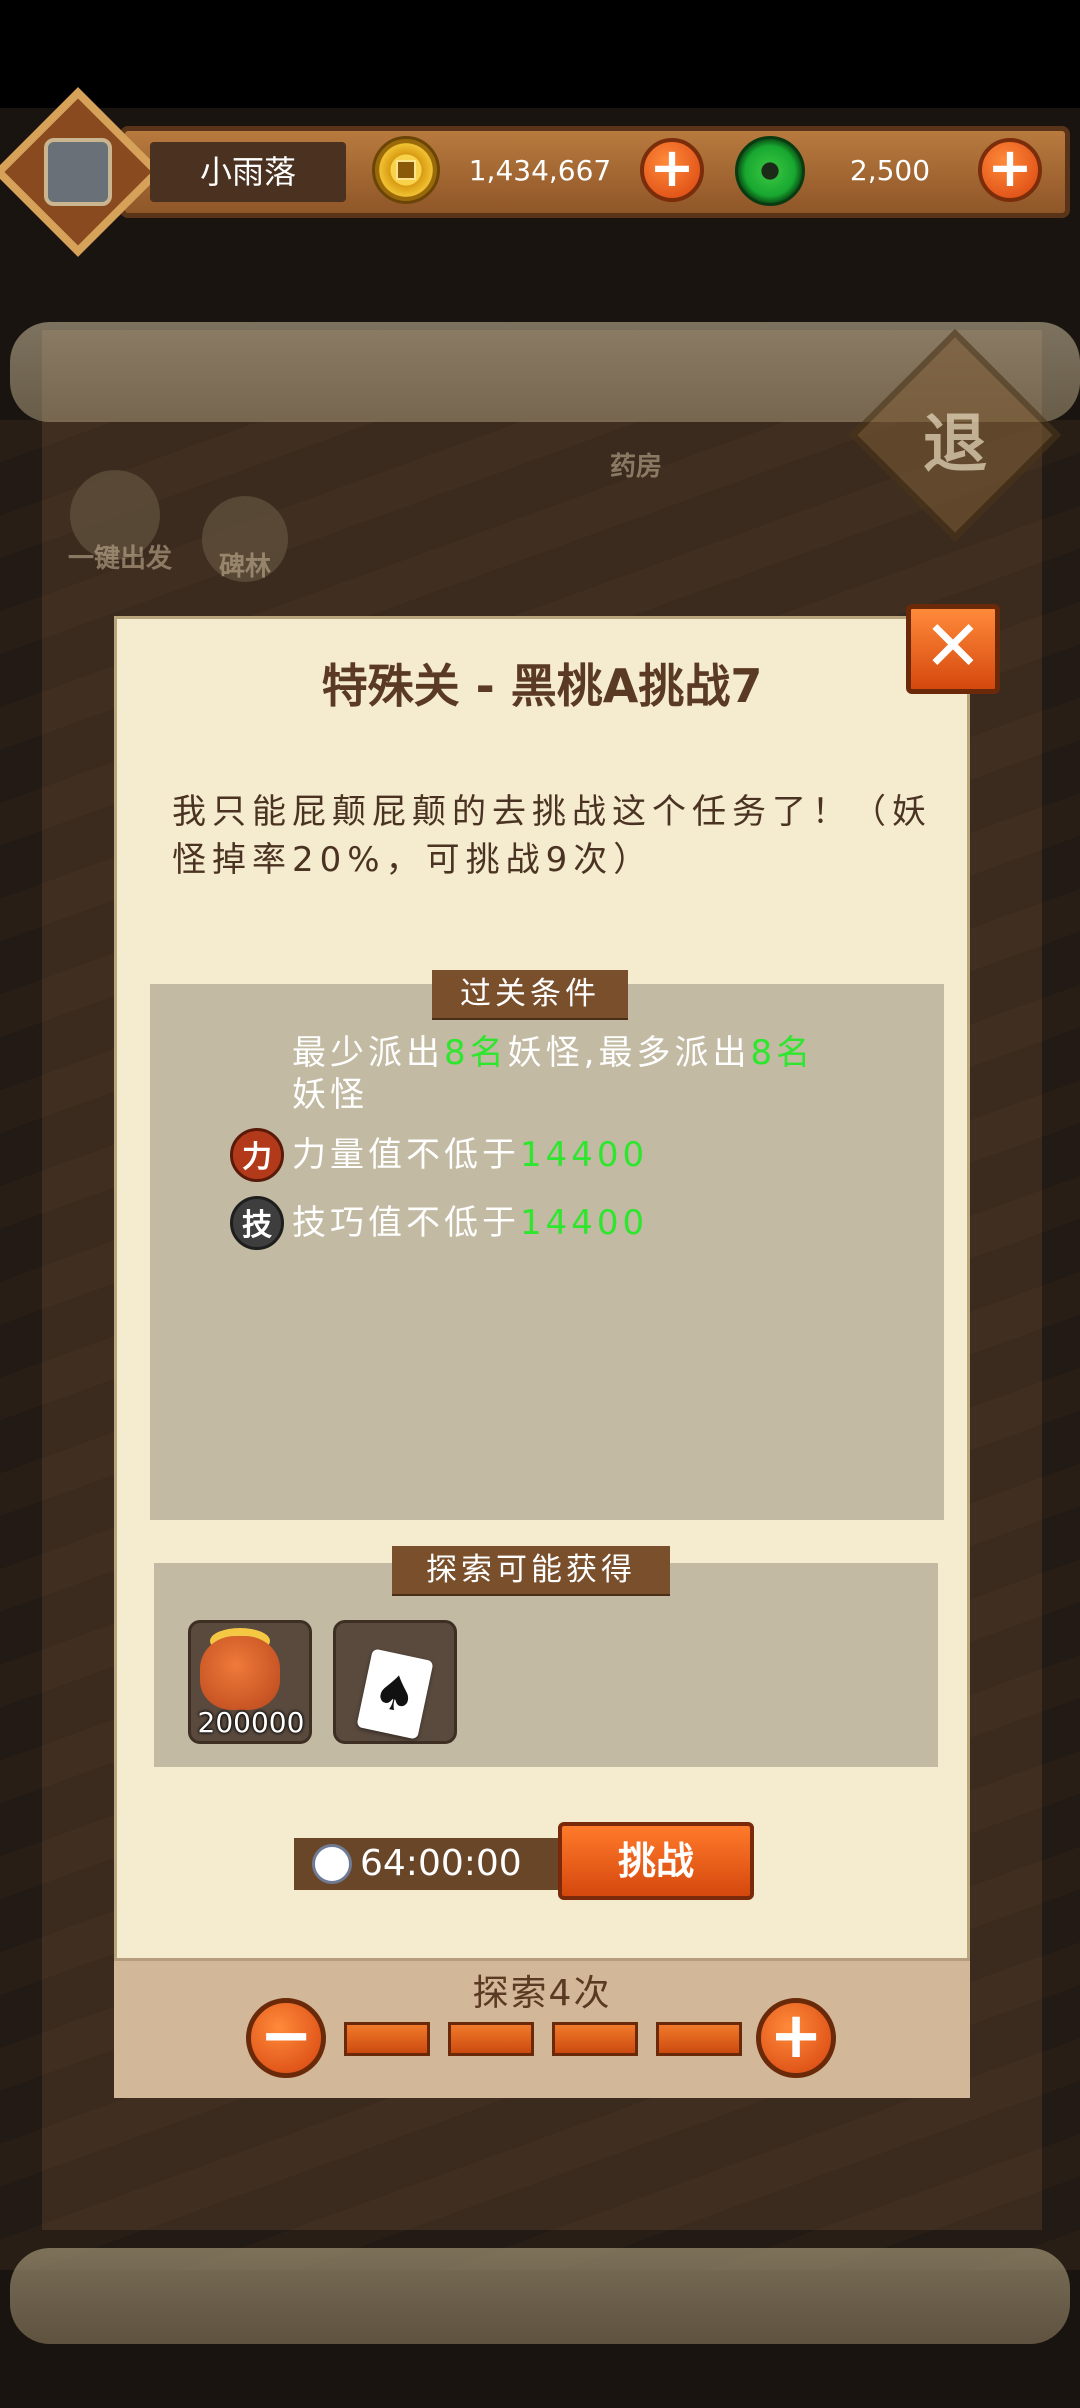 This screenshot has width=1080, height=2408. Describe the element at coordinates (406, 170) in the screenshot. I see `coin-hole-icon` at that location.